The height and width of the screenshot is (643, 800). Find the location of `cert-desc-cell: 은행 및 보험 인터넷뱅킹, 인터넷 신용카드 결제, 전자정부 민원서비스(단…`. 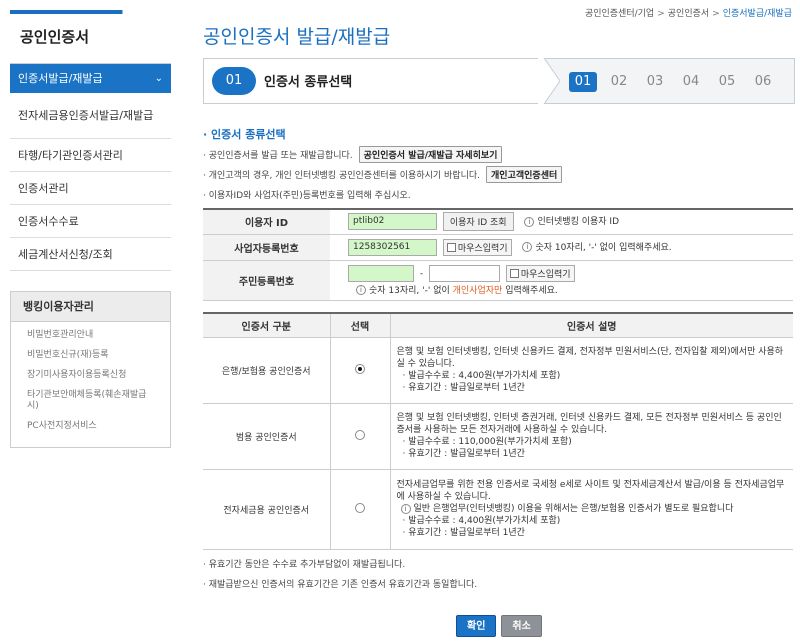

cert-desc-cell: 은행 및 보험 인터넷뱅킹, 인터넷 신용카드 결제, 전자정부 민원서비스(단… is located at coordinates (591, 370).